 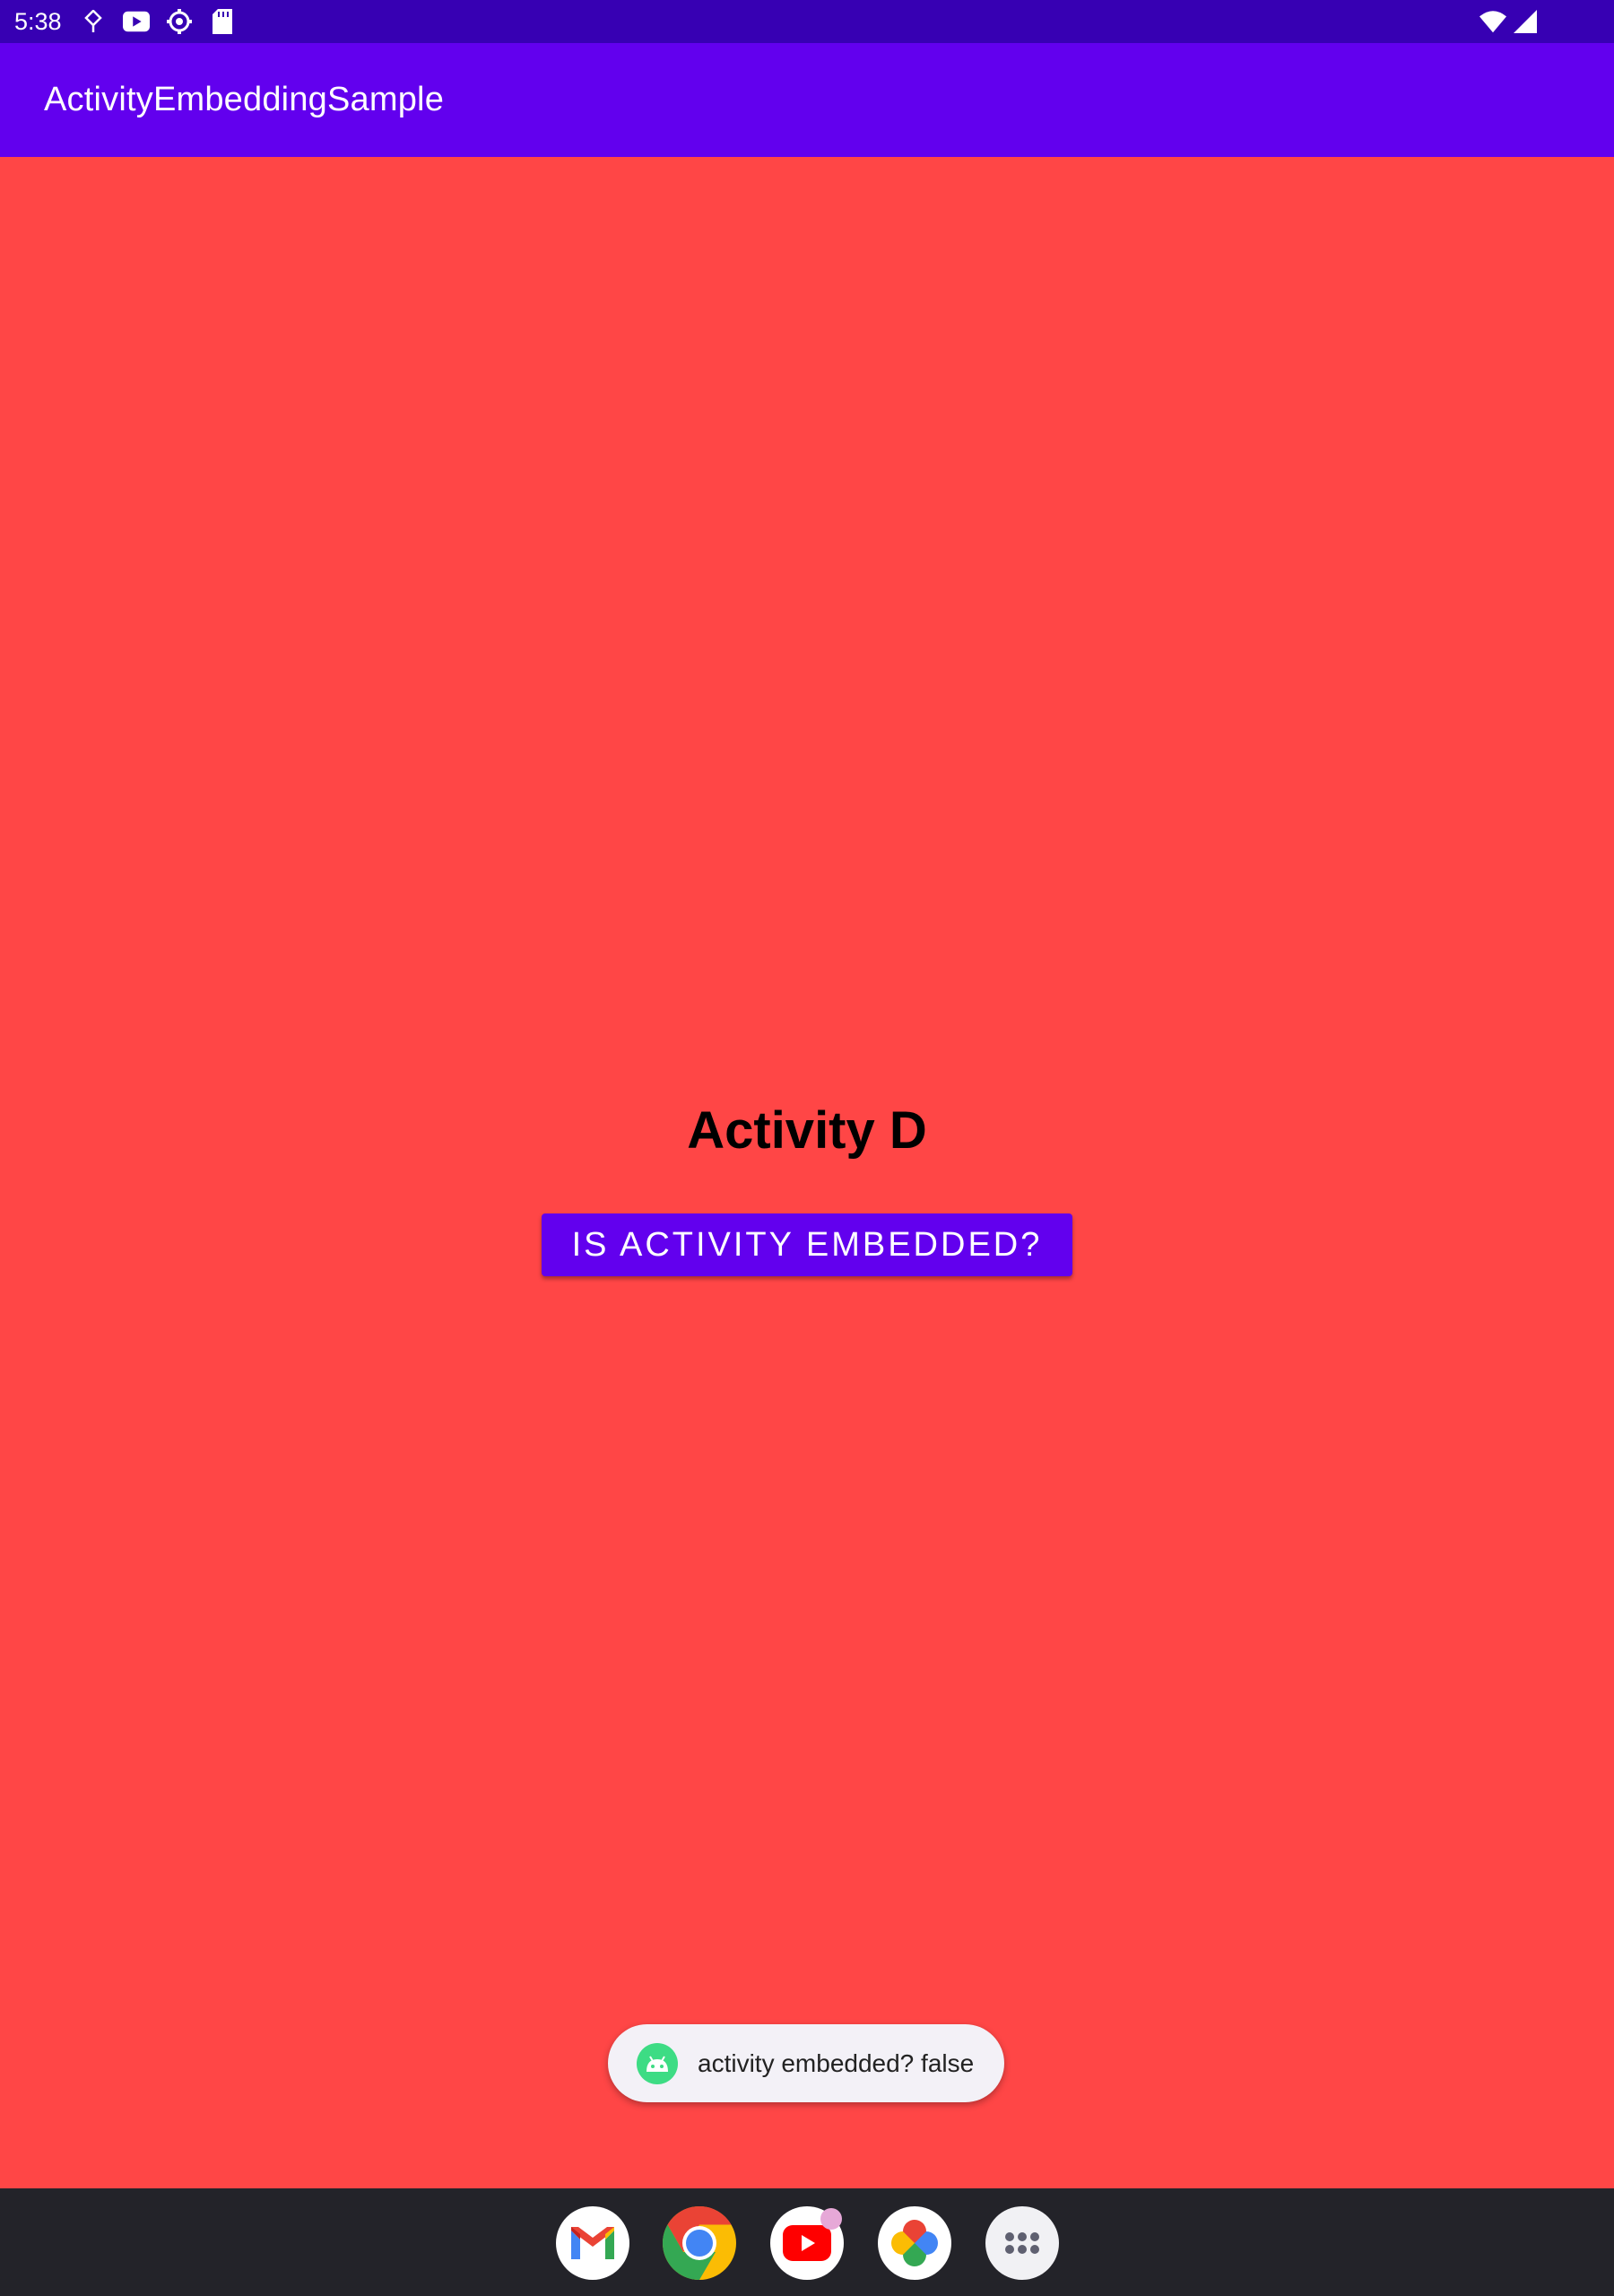 What do you see at coordinates (1509, 21) in the screenshot?
I see `status-icons-right` at bounding box center [1509, 21].